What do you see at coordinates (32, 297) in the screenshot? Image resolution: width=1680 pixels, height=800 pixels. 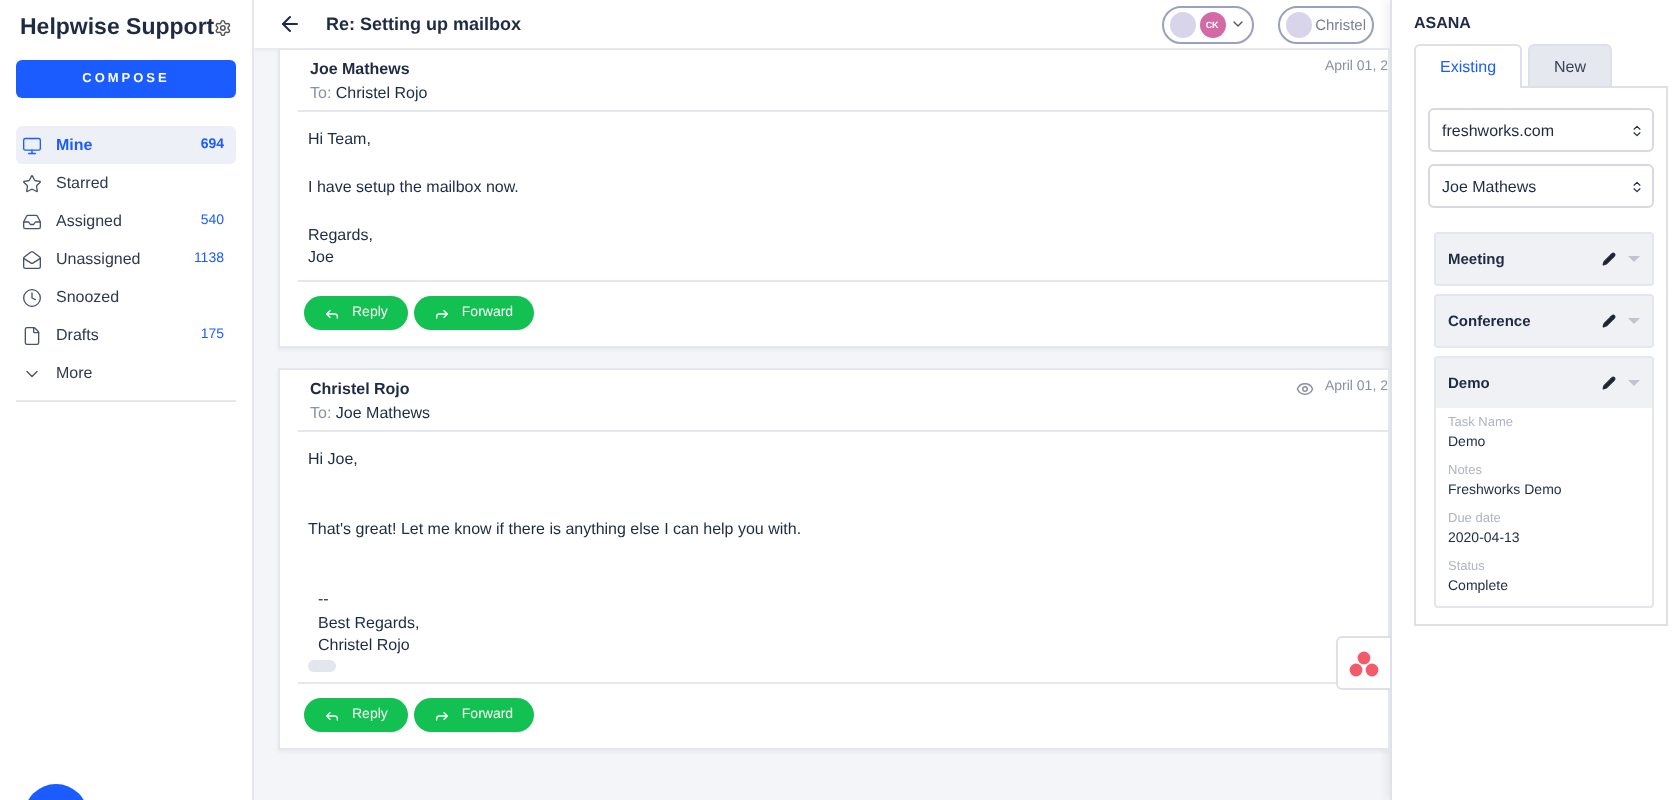 I see `clock-icon` at bounding box center [32, 297].